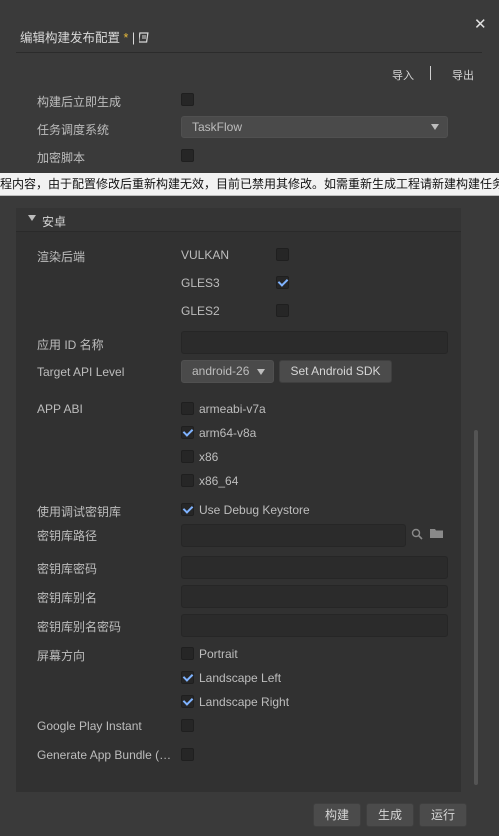 Image resolution: width=499 pixels, height=836 pixels. I want to click on orientation-landscape-left-label: Landscape Left, so click(240, 678).